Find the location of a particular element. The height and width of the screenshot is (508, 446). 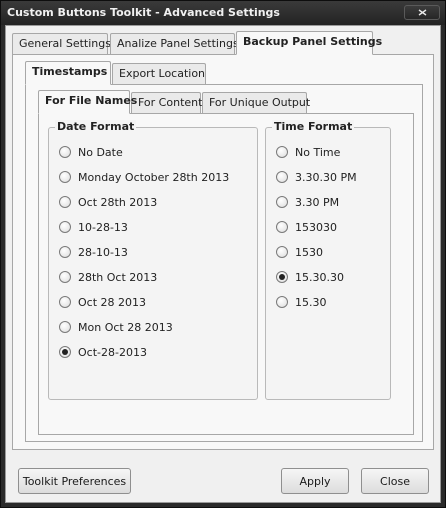

time-option-1530: 1530 is located at coordinates (299, 252).